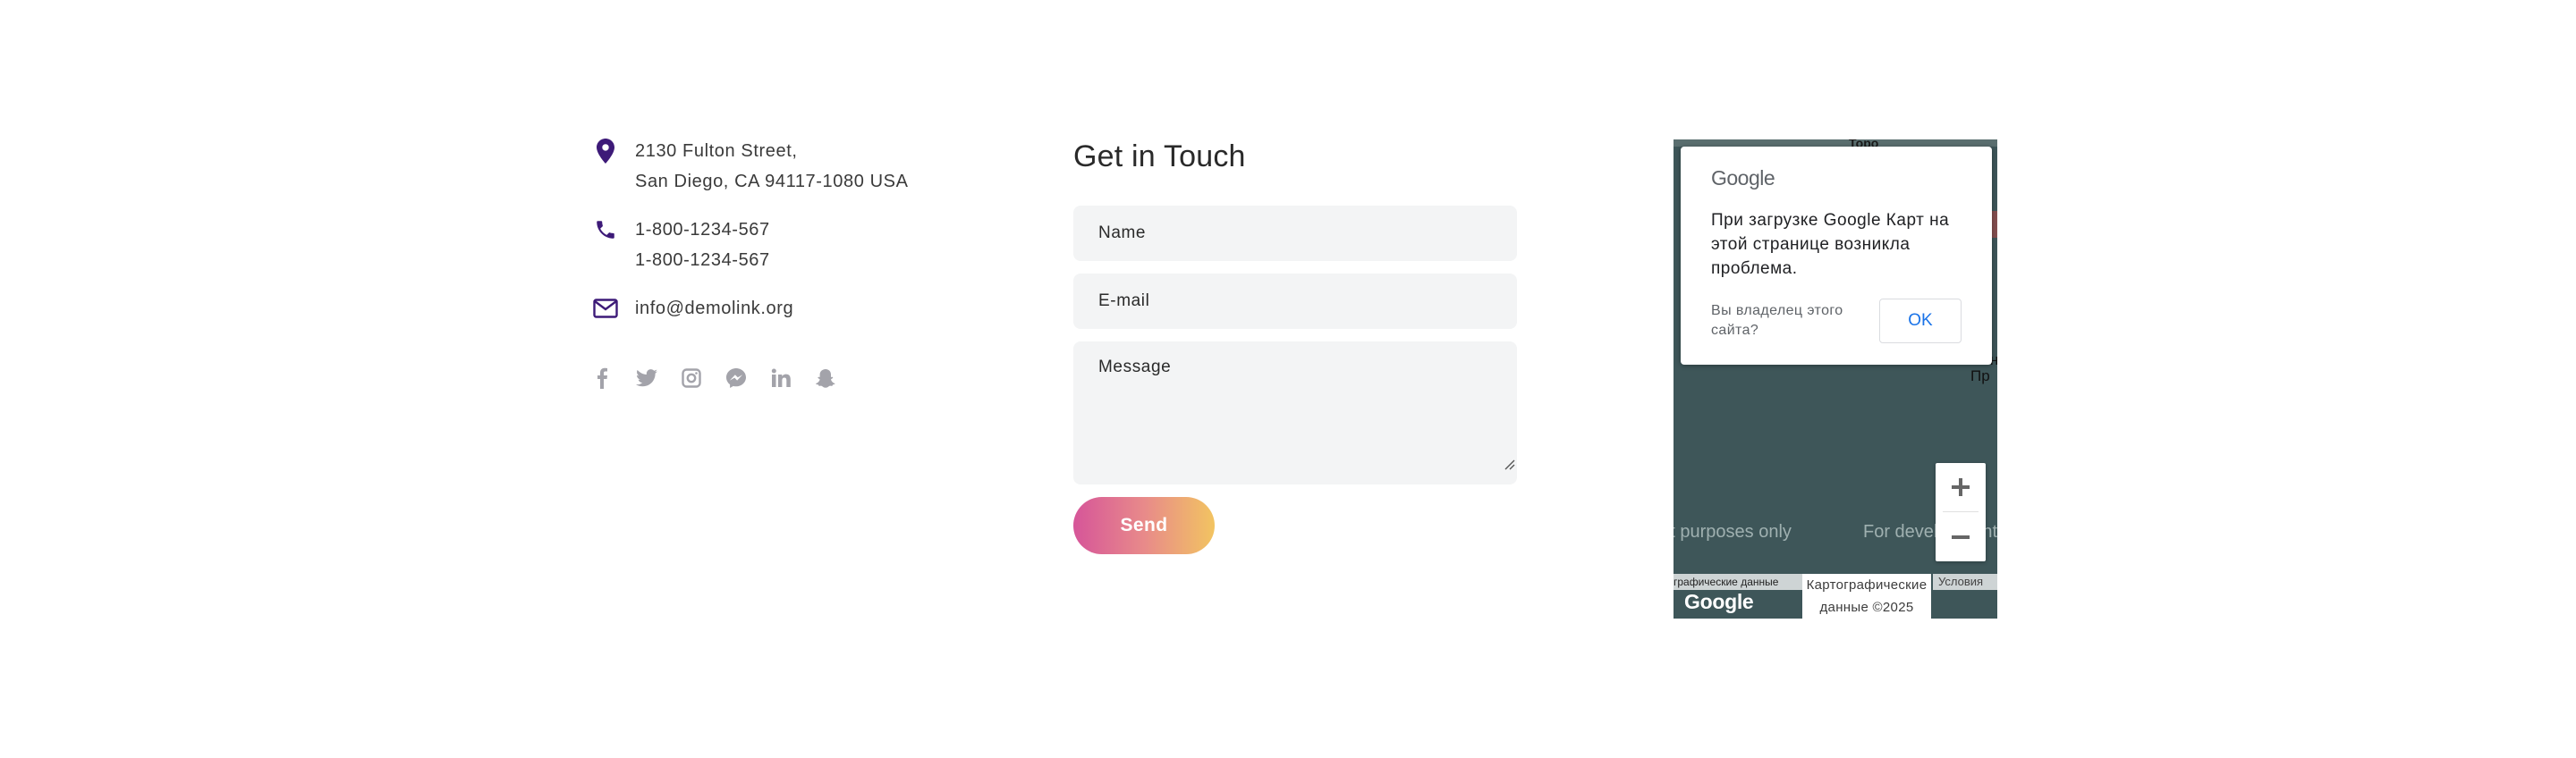 This screenshot has height=758, width=2576. What do you see at coordinates (1835, 143) in the screenshot?
I see `map-tile-edge` at bounding box center [1835, 143].